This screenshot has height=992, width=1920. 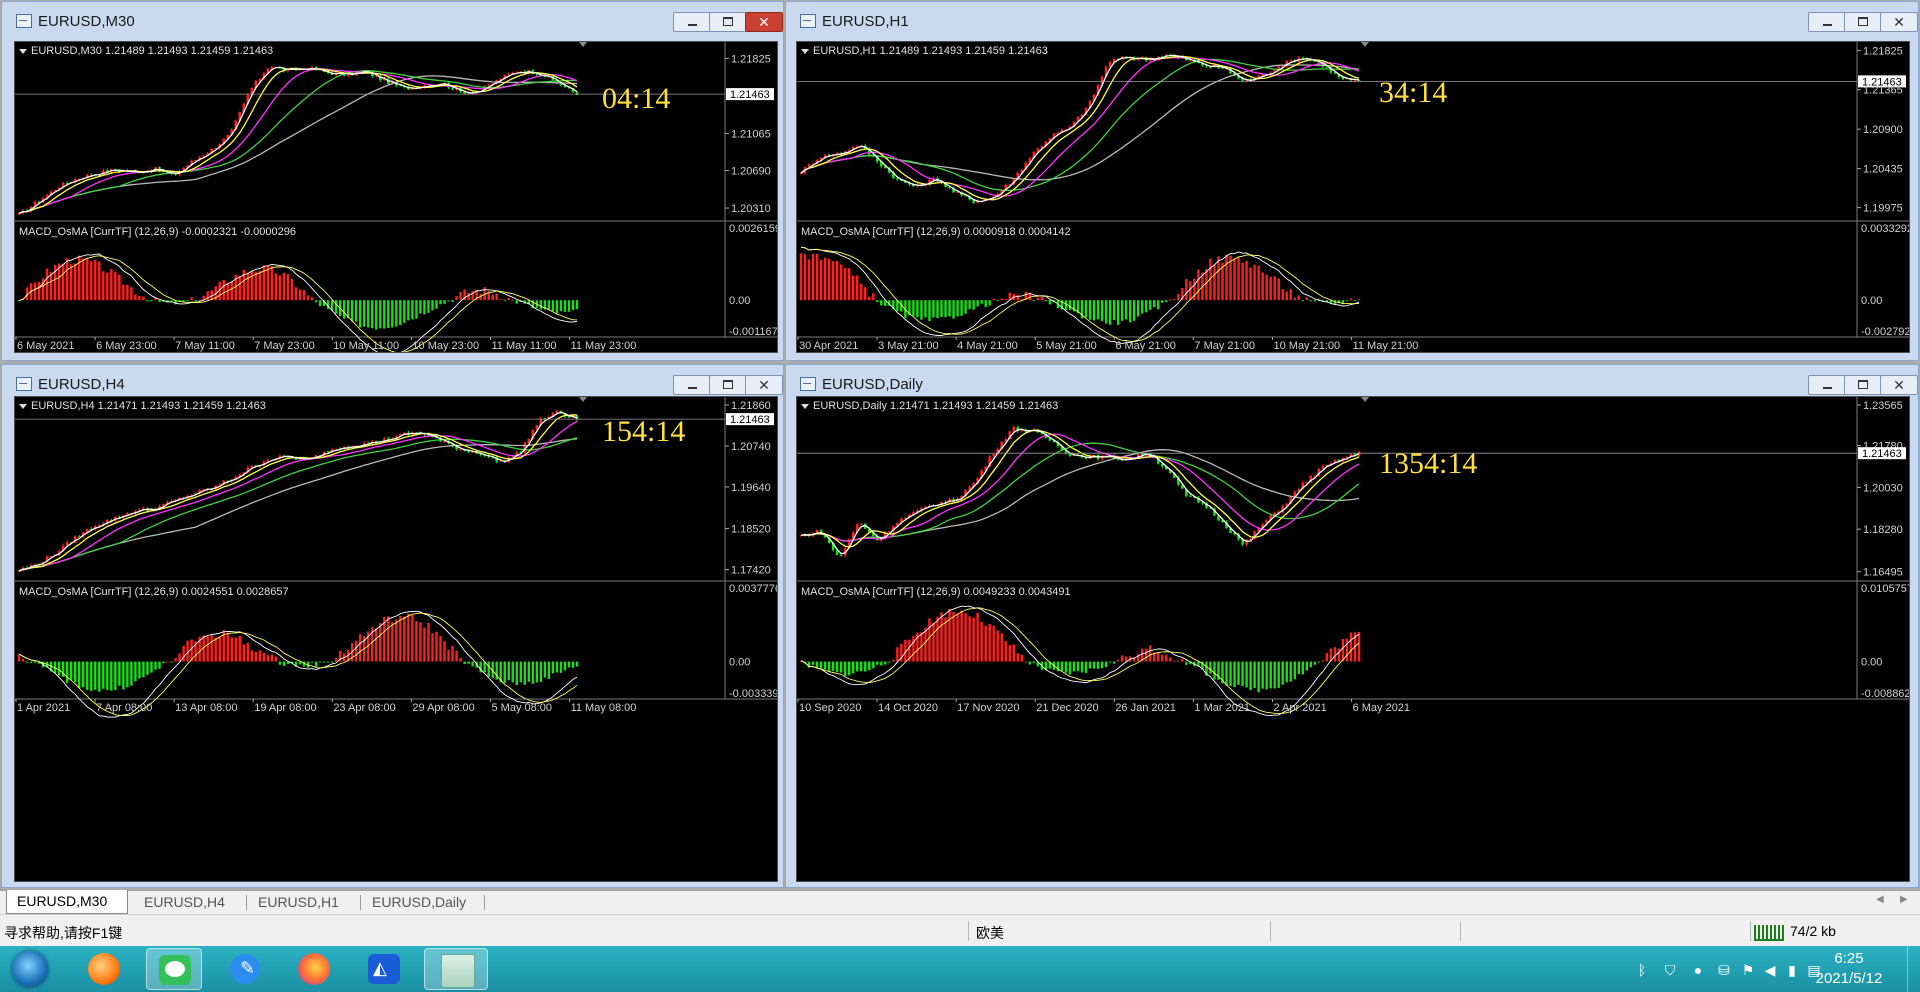 I want to click on date-label: 7 May 21:00, so click(x=1224, y=346).